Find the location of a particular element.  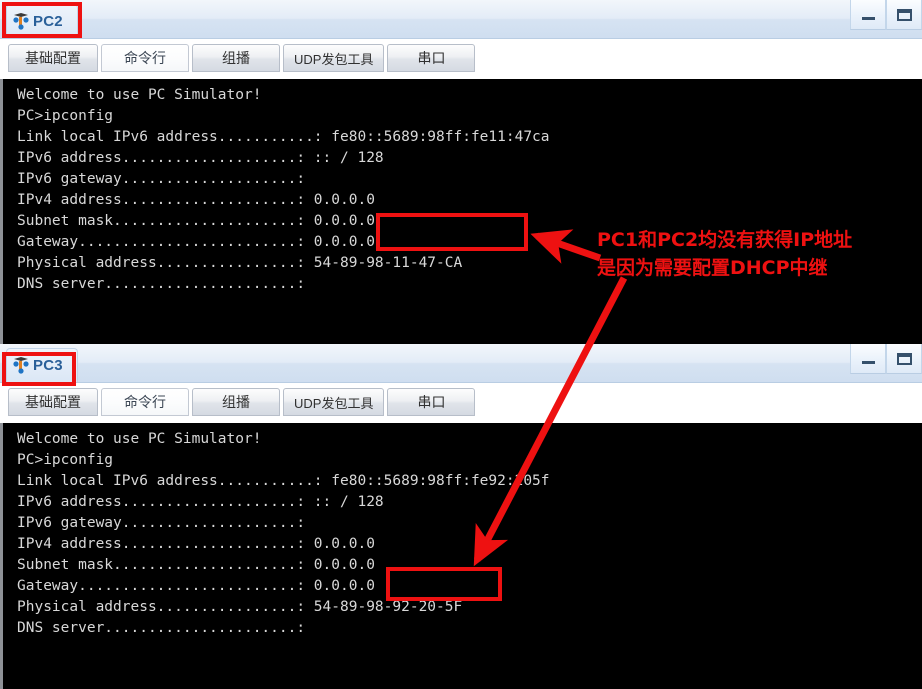

tab-multicast-pc3: 组播 is located at coordinates (236, 402).